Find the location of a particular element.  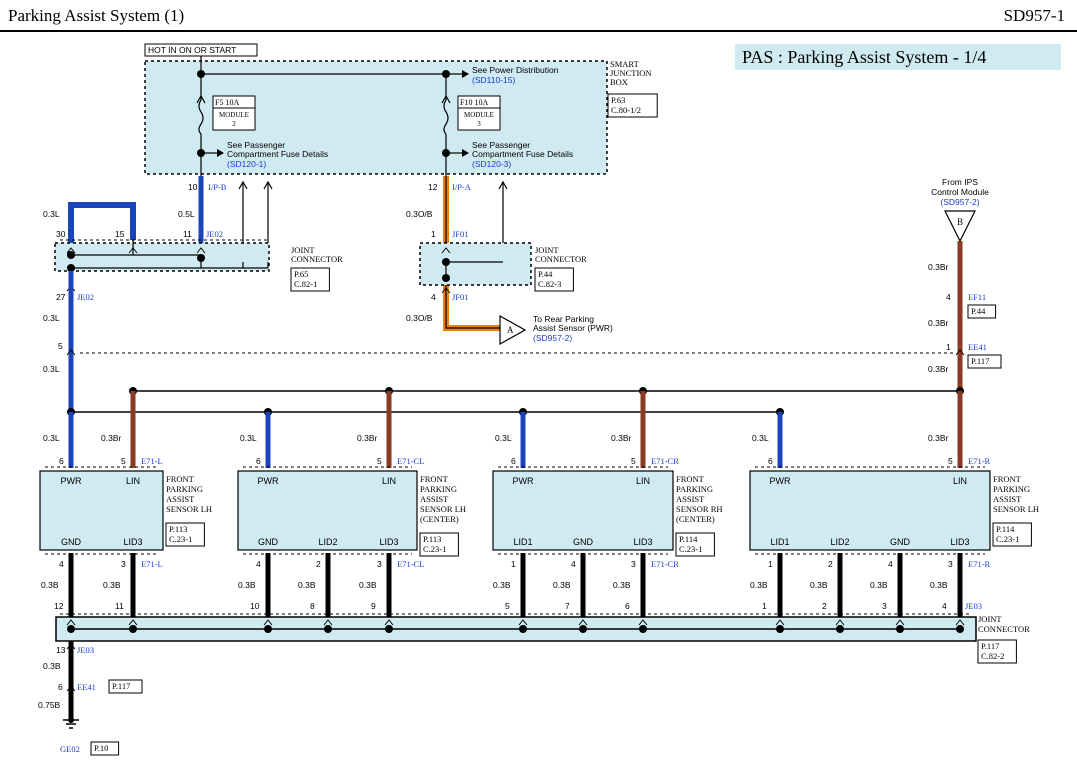

module-num: 3 is located at coordinates (479, 124).